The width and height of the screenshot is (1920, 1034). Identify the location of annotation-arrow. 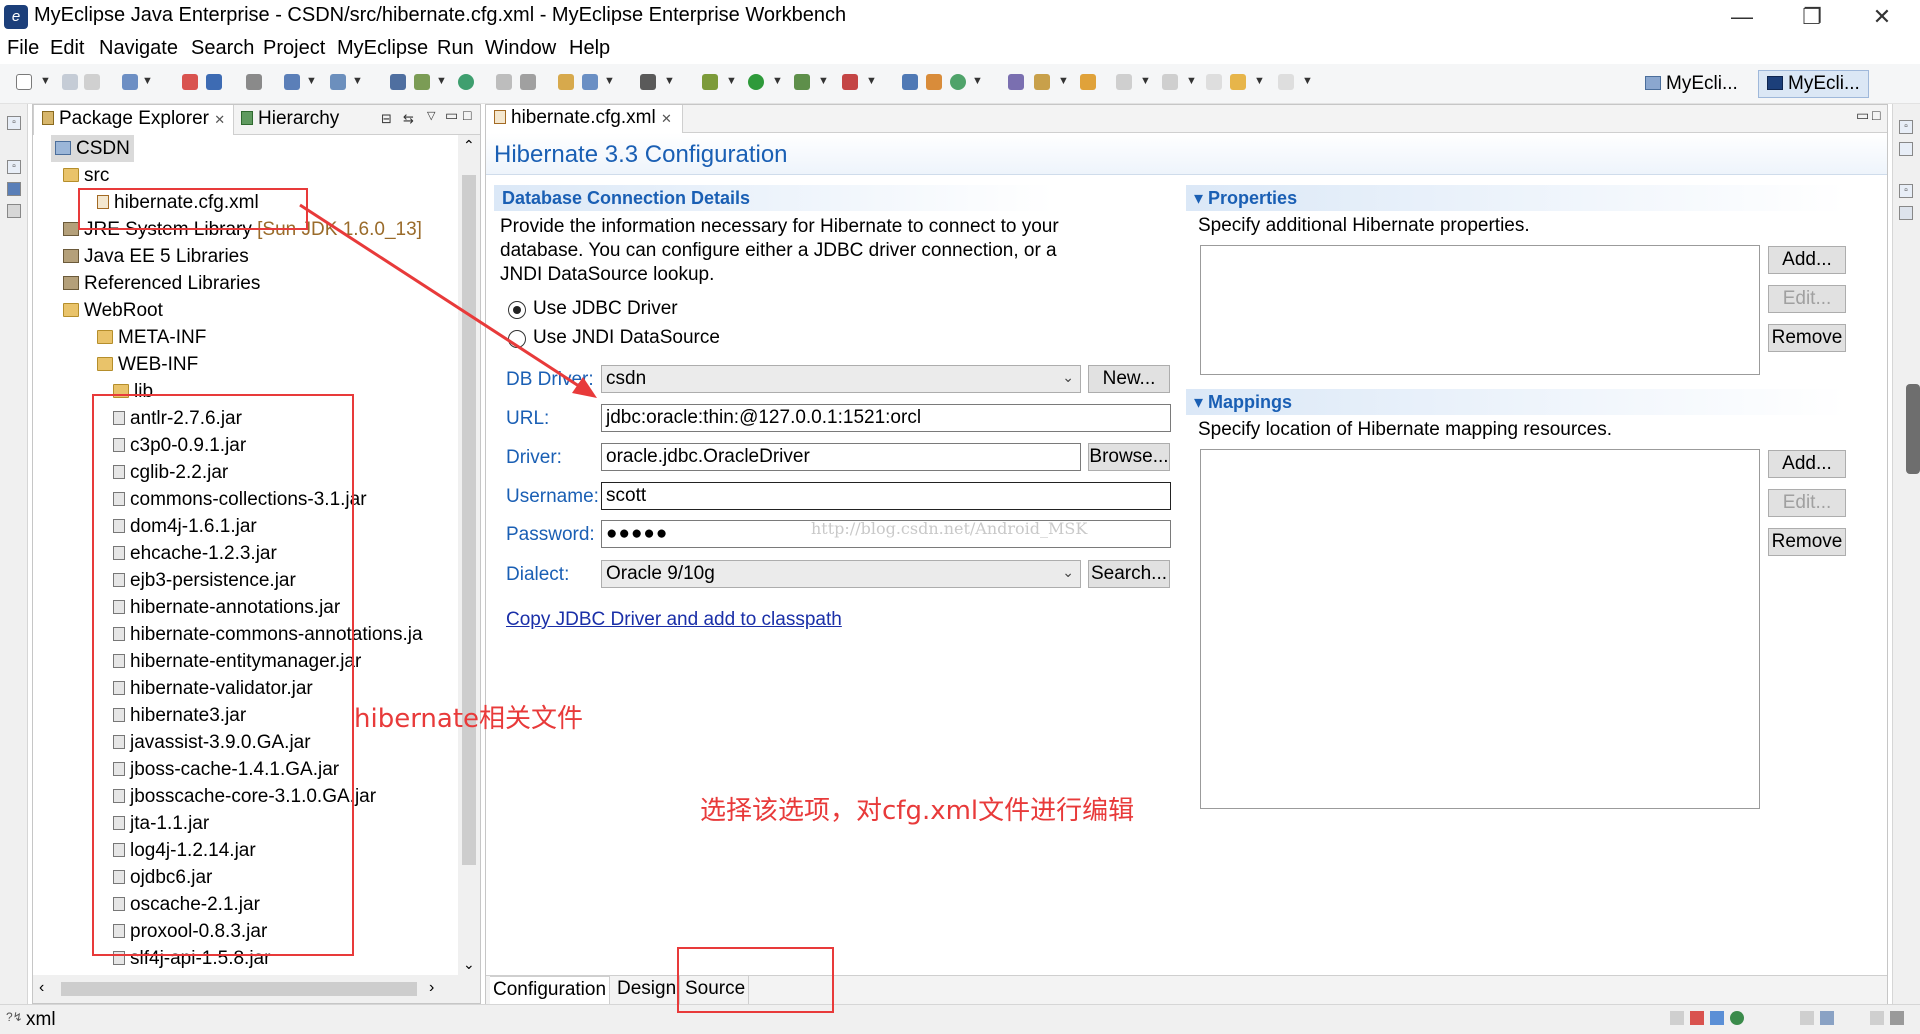
(448, 300).